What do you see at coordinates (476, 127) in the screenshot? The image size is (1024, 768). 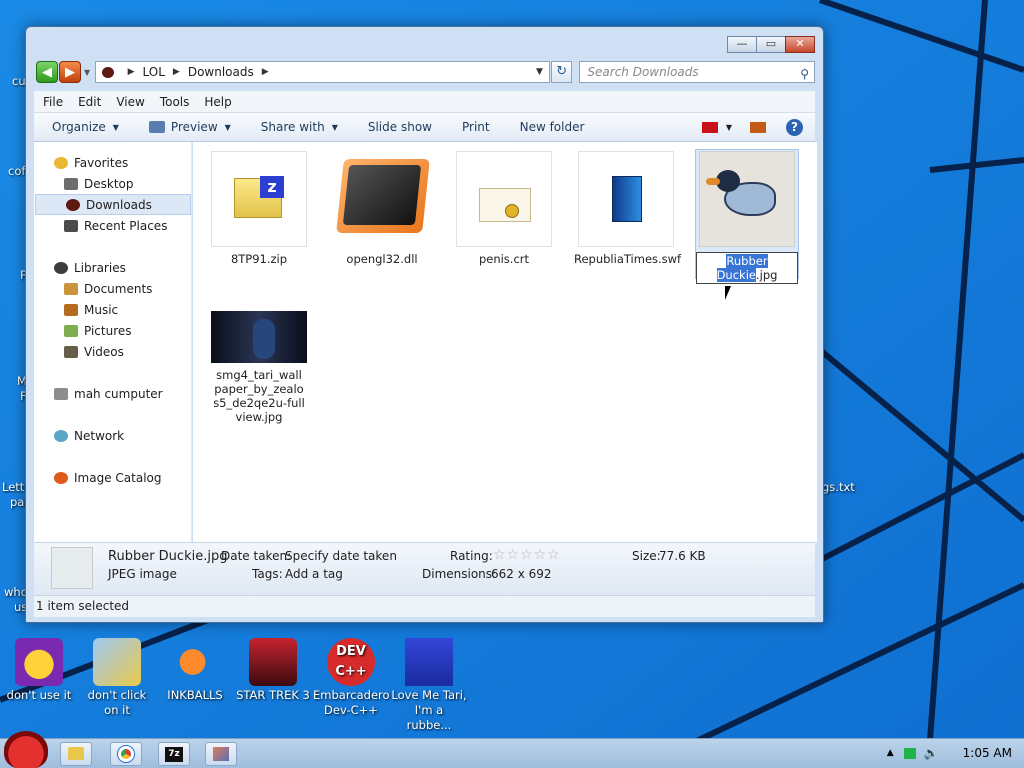 I see `print-button: Print` at bounding box center [476, 127].